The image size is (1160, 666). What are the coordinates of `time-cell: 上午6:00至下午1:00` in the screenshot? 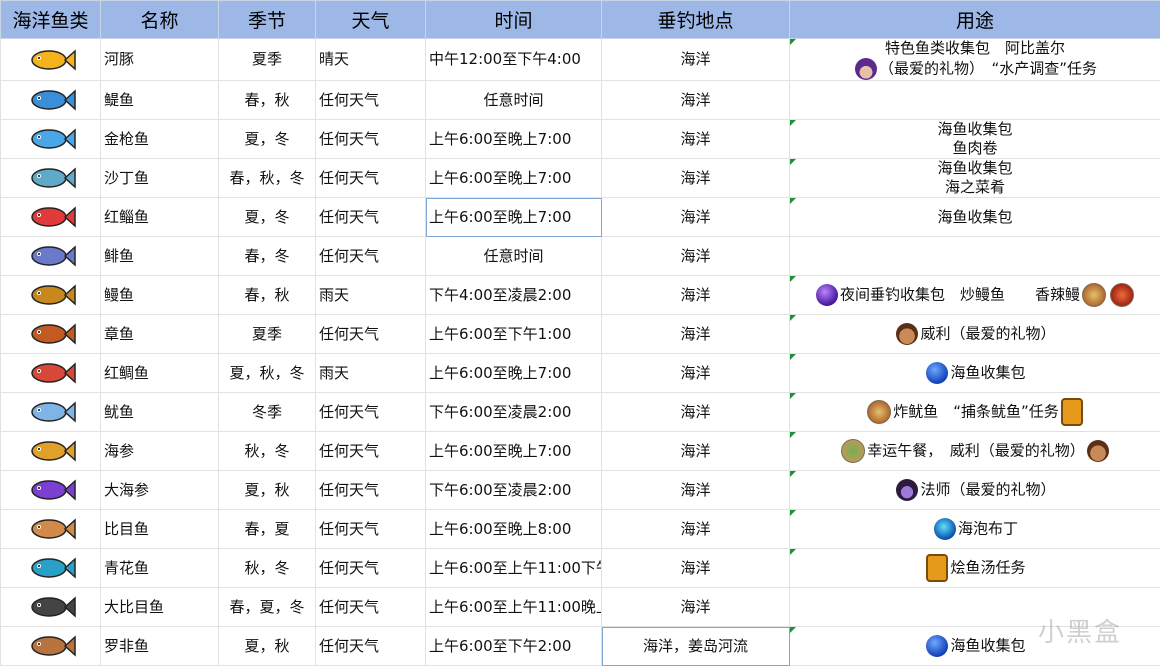 It's located at (514, 334).